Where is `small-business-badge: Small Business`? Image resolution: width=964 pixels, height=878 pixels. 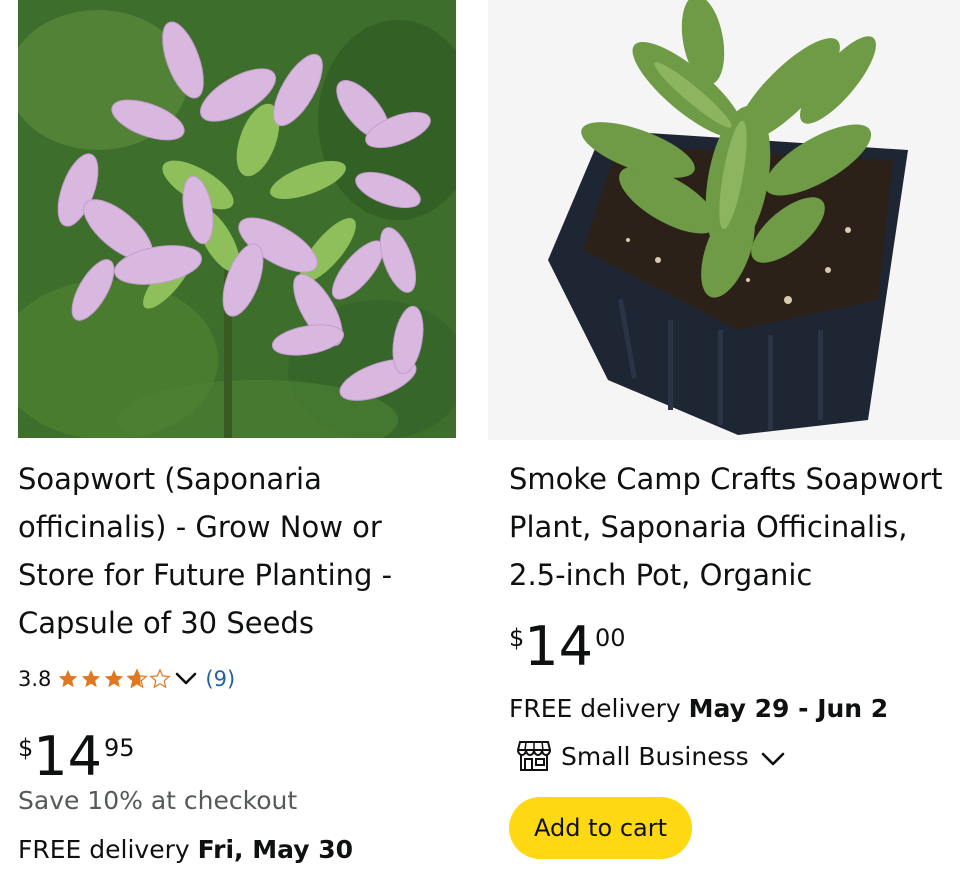
small-business-badge: Small Business is located at coordinates (651, 756).